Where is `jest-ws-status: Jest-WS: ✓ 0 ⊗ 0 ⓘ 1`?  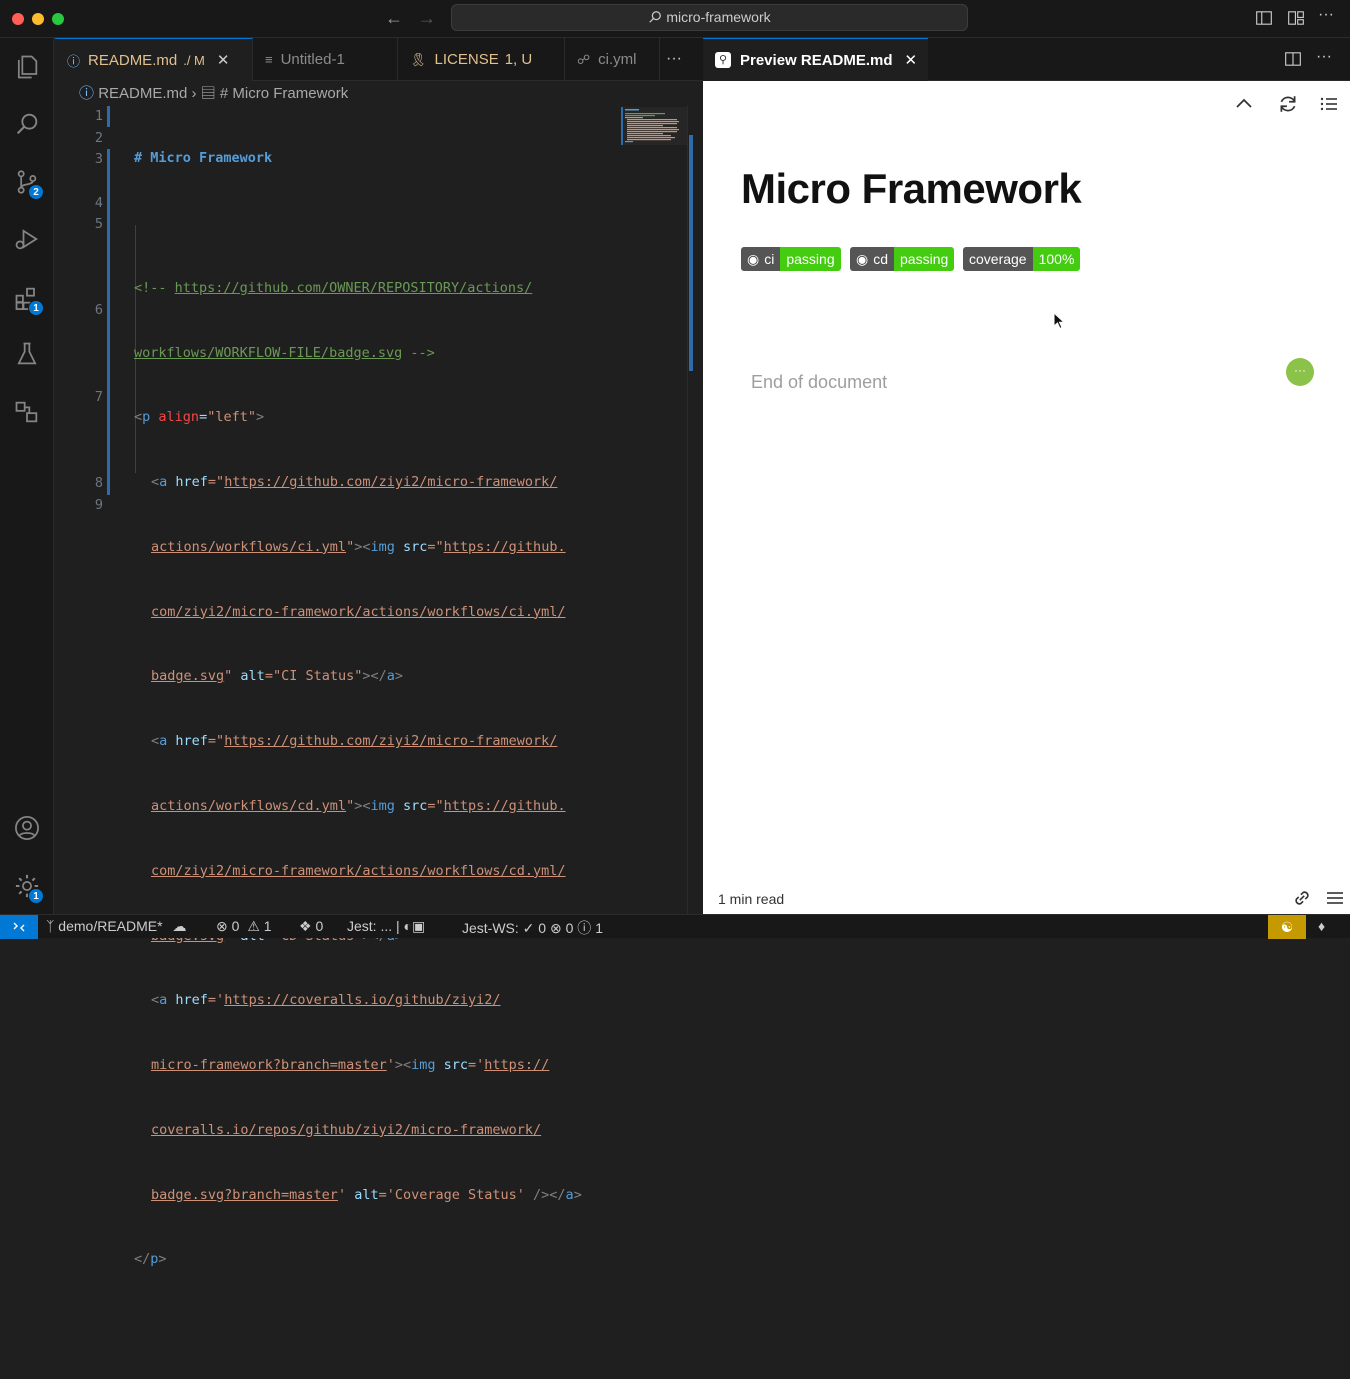 jest-ws-status: Jest-WS: ✓ 0 ⊗ 0 ⓘ 1 is located at coordinates (532, 928).